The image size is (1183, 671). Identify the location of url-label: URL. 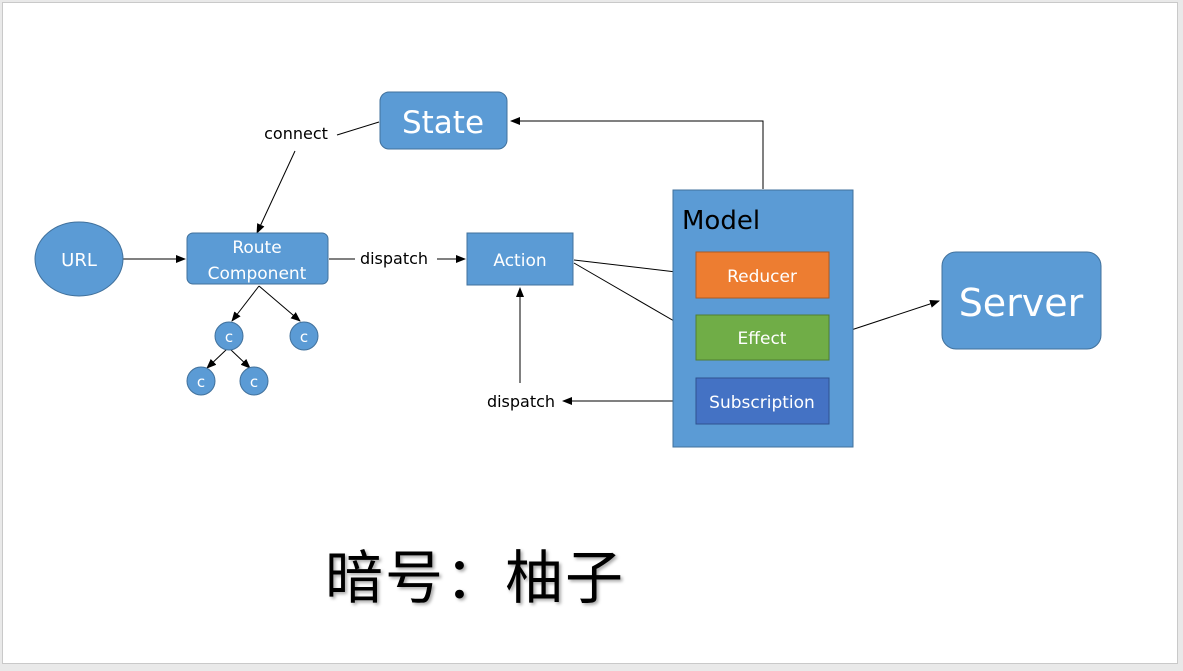
(79, 260).